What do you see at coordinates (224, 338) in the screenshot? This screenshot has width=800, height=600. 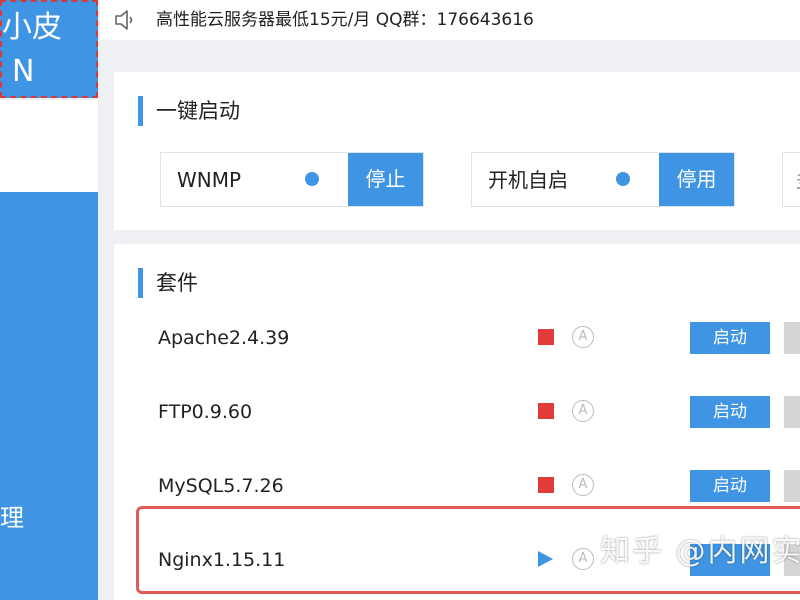 I see `service-name: Apache2.4.39` at bounding box center [224, 338].